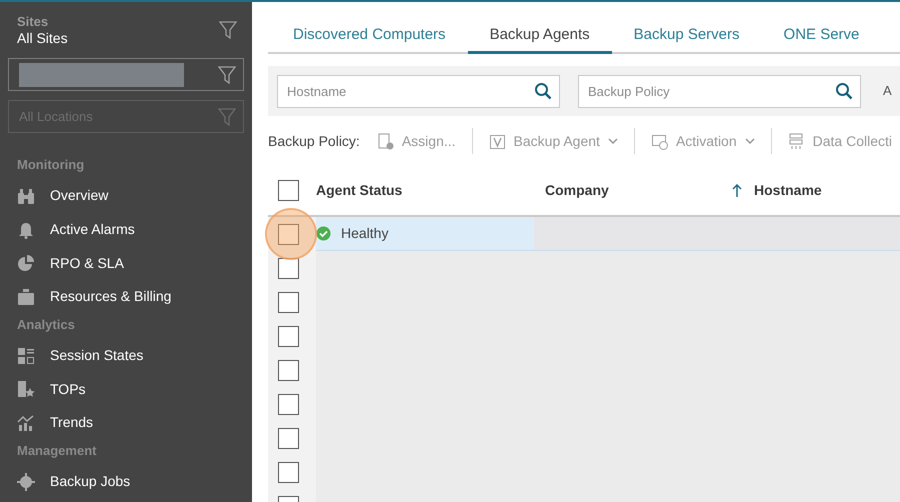  I want to click on nav-item: Resources & Billing, so click(126, 297).